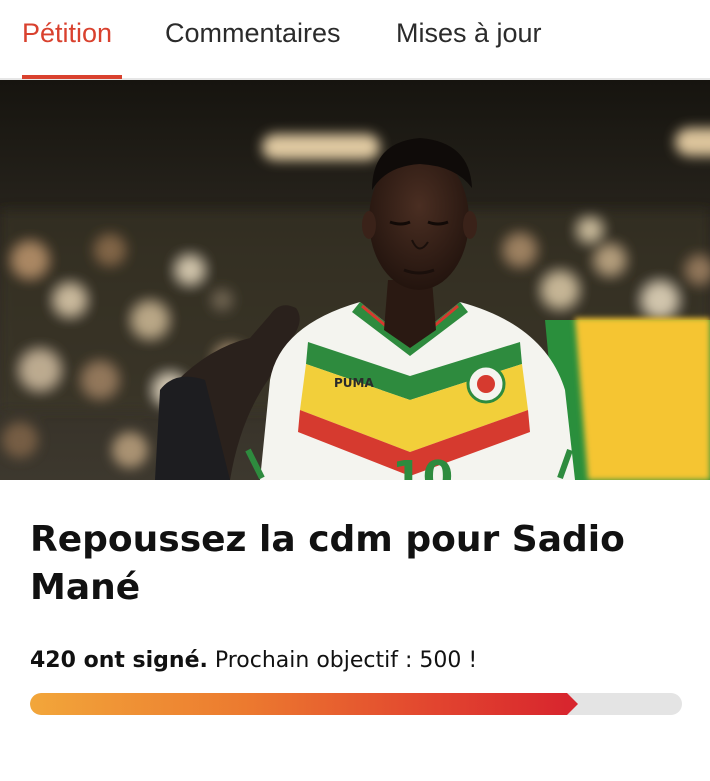 This screenshot has width=710, height=781. What do you see at coordinates (72, 39) in the screenshot?
I see `tab-petition: Pétition` at bounding box center [72, 39].